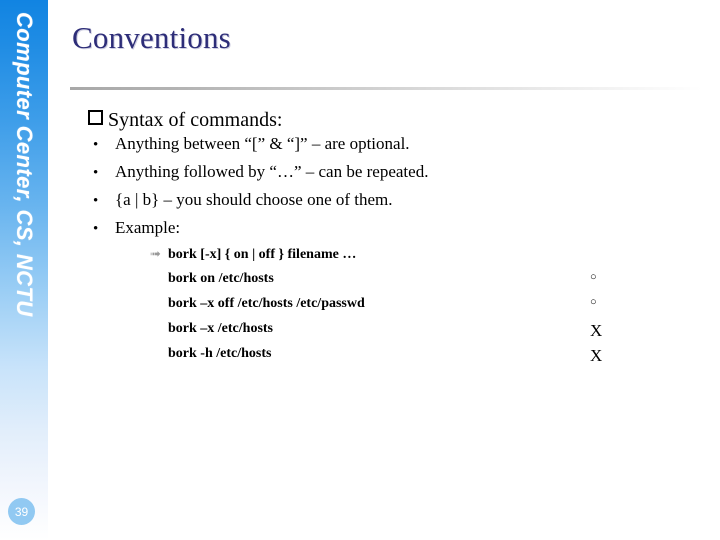 This screenshot has width=720, height=540. What do you see at coordinates (419, 334) in the screenshot?
I see `example-row: bork –x /etc/hosts X` at bounding box center [419, 334].